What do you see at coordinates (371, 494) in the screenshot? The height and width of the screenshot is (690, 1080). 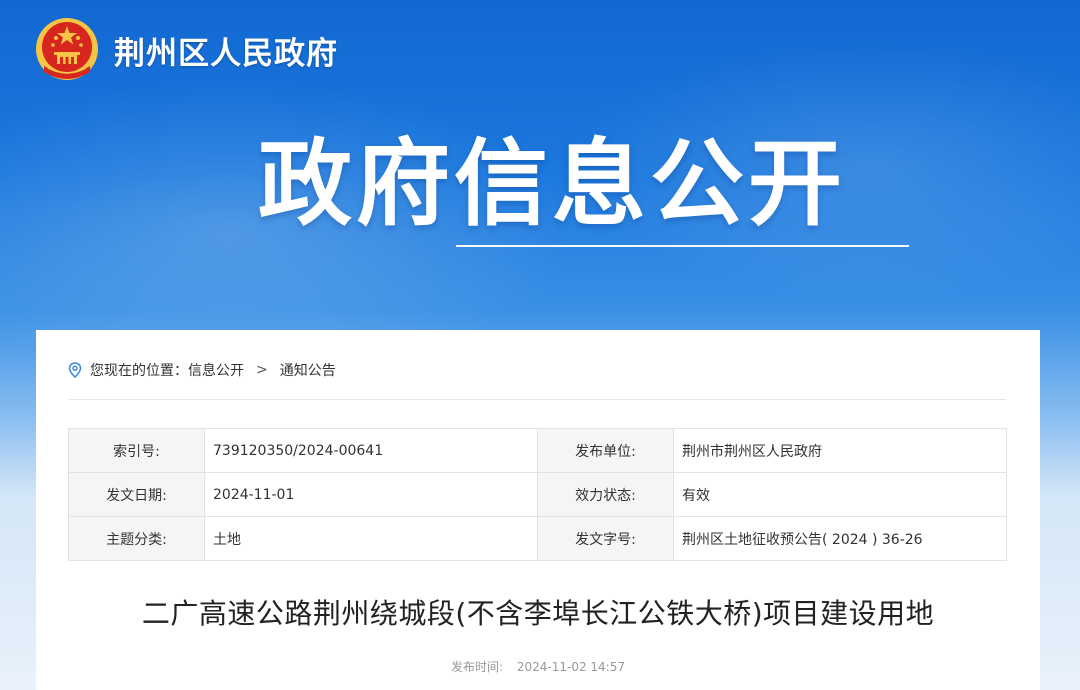 I see `issue-date-value: 2024-11-01` at bounding box center [371, 494].